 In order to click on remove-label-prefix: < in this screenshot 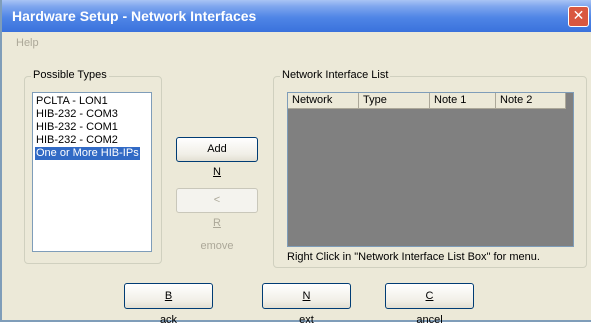, I will do `click(217, 200)`.